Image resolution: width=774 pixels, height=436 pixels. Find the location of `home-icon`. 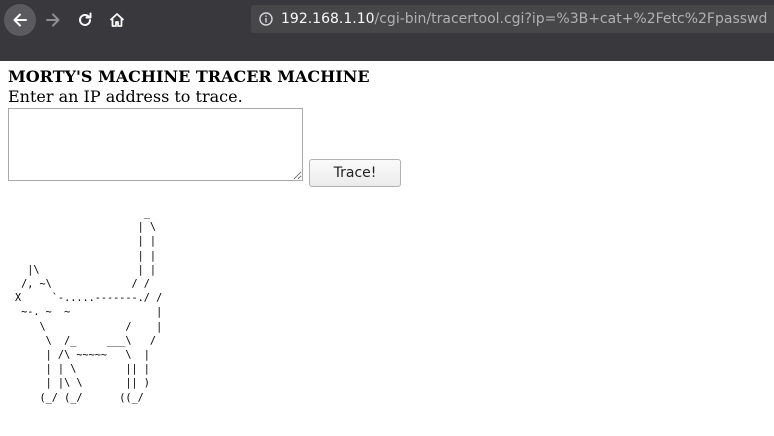

home-icon is located at coordinates (117, 20).